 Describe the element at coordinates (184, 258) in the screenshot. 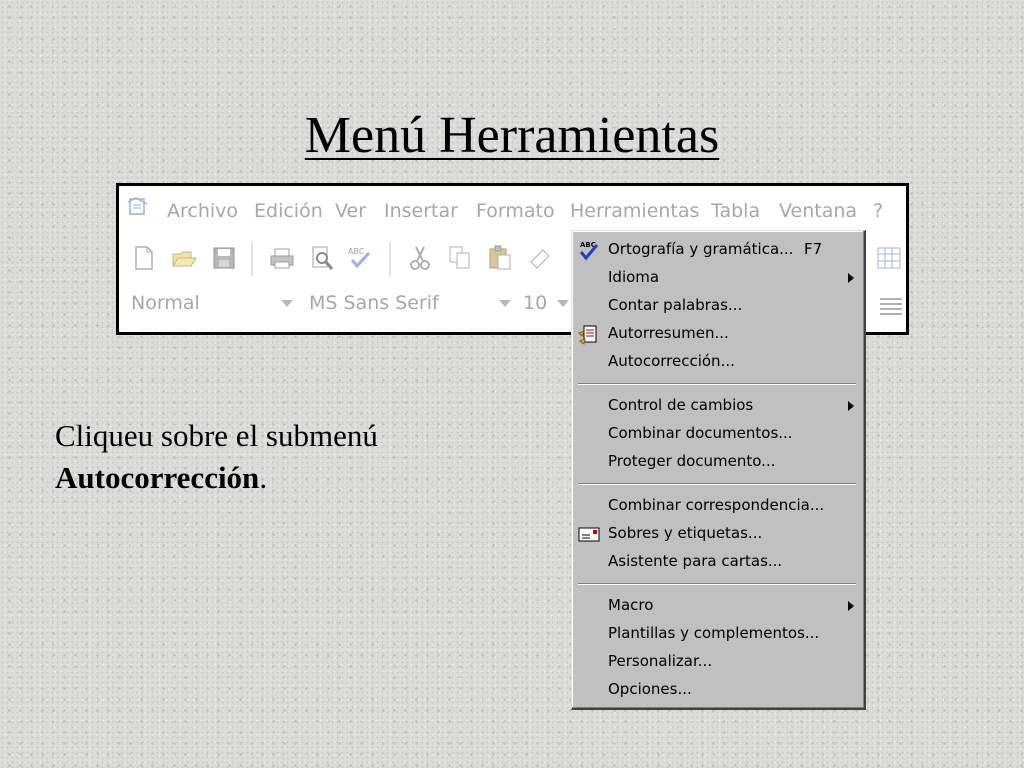

I see `open-folder-icon` at that location.